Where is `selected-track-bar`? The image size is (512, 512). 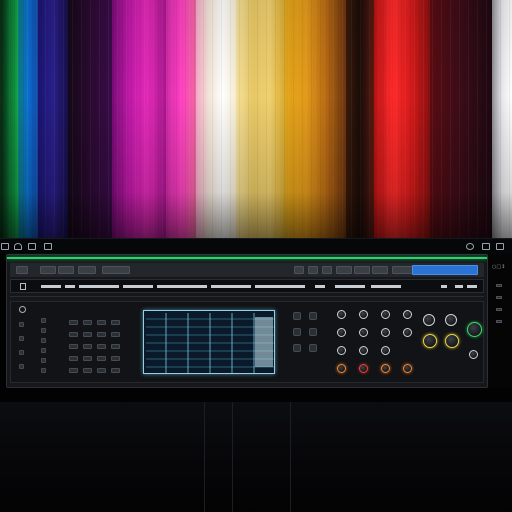 selected-track-bar is located at coordinates (445, 270).